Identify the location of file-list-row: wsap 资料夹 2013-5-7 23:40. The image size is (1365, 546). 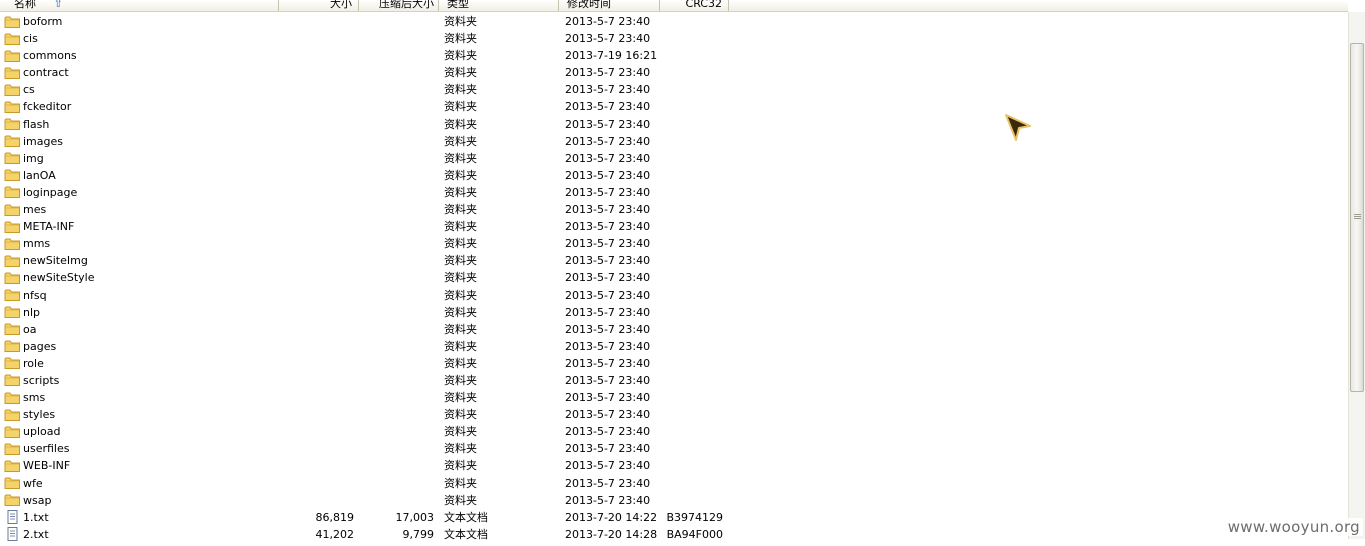
(674, 500).